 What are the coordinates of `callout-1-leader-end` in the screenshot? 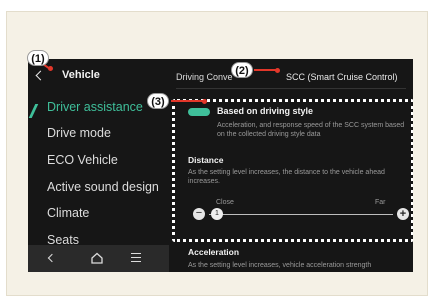 It's located at (50, 68).